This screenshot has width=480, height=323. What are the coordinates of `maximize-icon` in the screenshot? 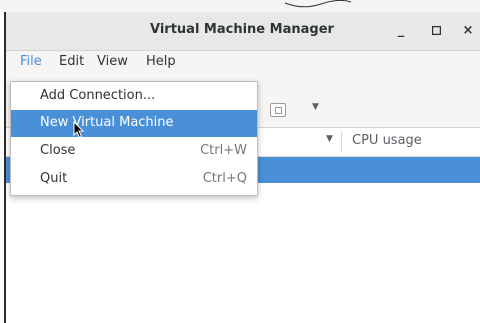 It's located at (436, 30).